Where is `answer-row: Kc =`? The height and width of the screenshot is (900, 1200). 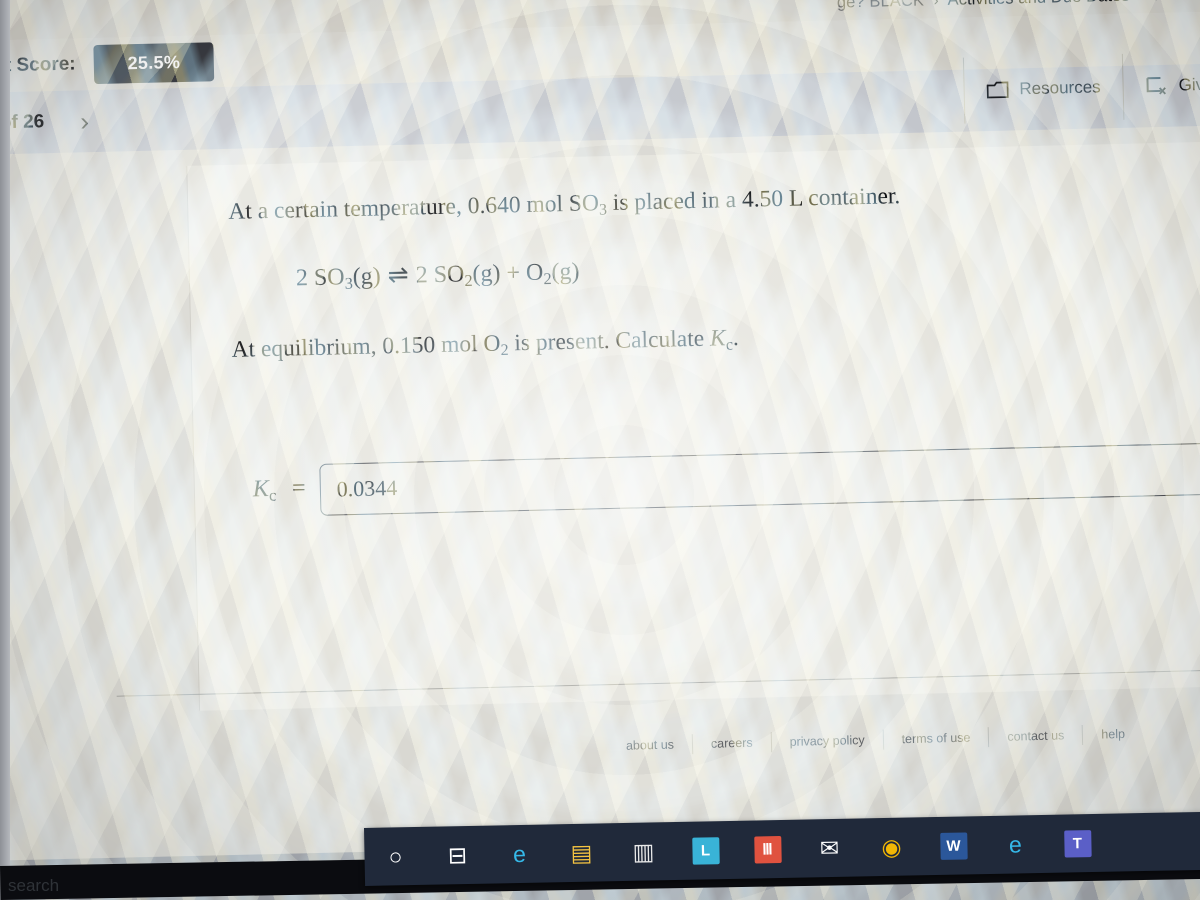
answer-row: Kc = is located at coordinates (726, 479).